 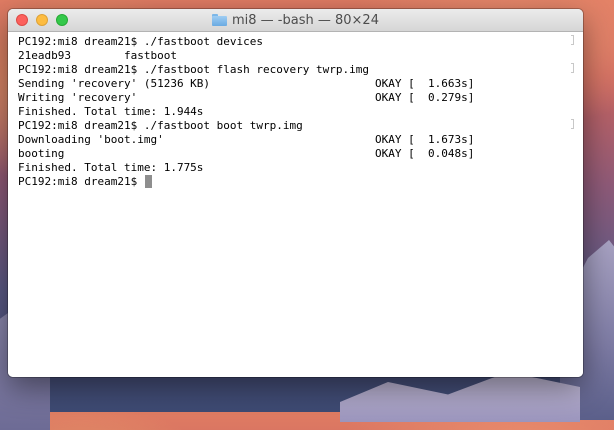 What do you see at coordinates (298, 182) in the screenshot?
I see `terminal-prompt-line: PC192:mi8 dream21$` at bounding box center [298, 182].